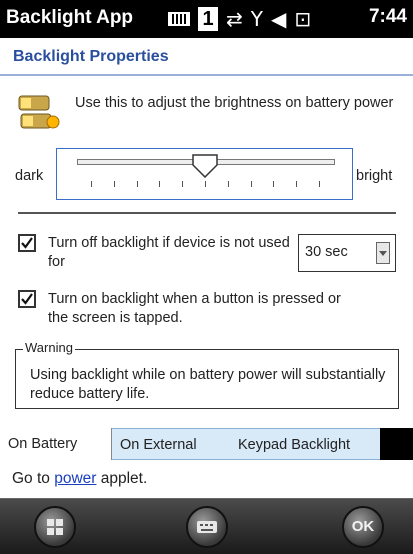 This screenshot has height=554, width=413. I want to click on chevron-down-icon, so click(383, 253).